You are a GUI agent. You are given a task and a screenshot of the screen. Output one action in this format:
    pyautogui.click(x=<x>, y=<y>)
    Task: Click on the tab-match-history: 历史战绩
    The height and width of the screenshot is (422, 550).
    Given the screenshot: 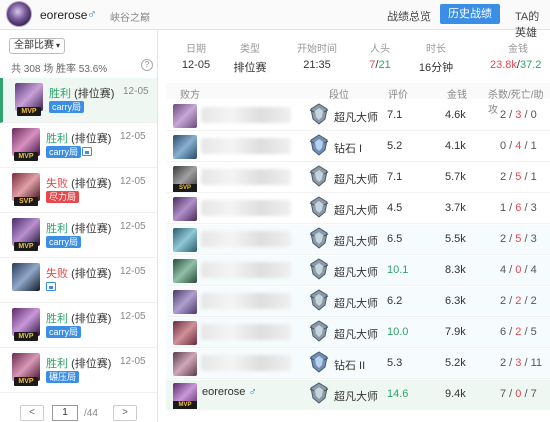 What is the action you would take?
    pyautogui.click(x=470, y=14)
    